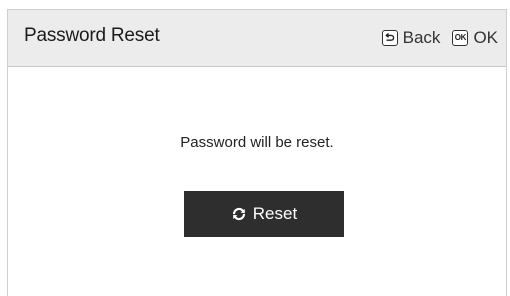 Image resolution: width=510 pixels, height=296 pixels. I want to click on ok-key-text: OK, so click(460, 37).